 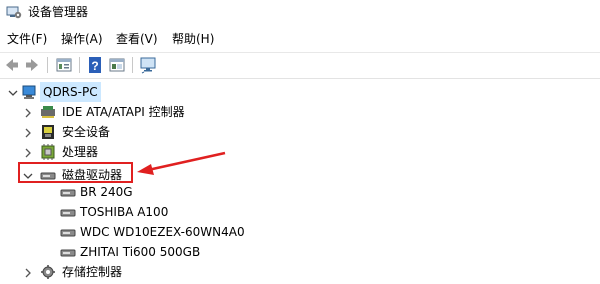 What do you see at coordinates (12, 65) in the screenshot?
I see `back-arrow-icon` at bounding box center [12, 65].